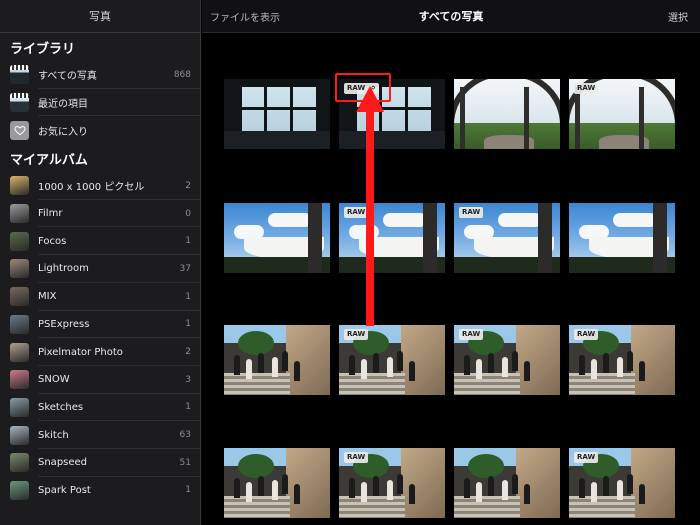 This screenshot has height=525, width=700. What do you see at coordinates (47, 297) in the screenshot?
I see `sidebar-item-label: MIX` at bounding box center [47, 297].